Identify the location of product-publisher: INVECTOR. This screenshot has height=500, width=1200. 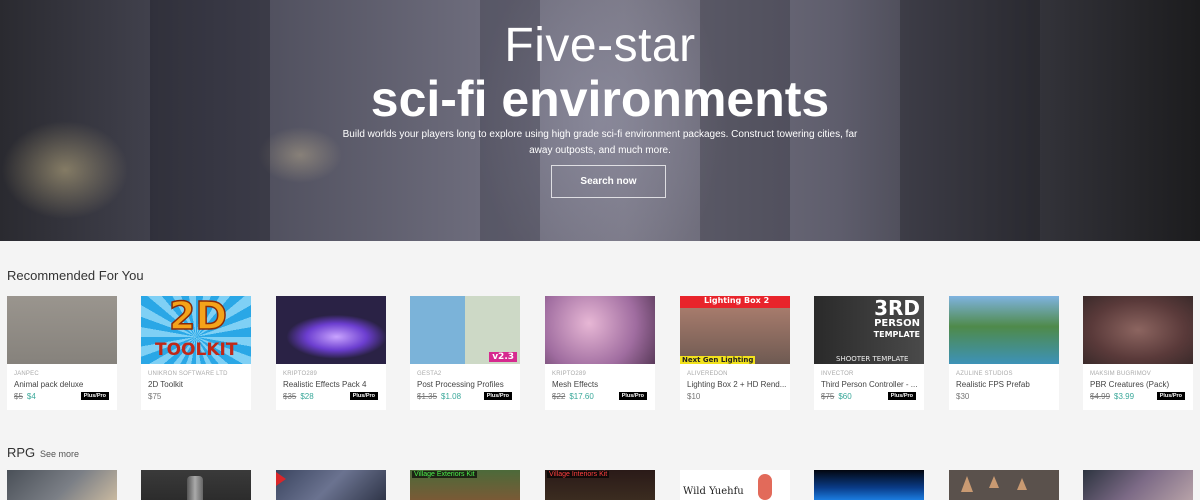
(837, 374).